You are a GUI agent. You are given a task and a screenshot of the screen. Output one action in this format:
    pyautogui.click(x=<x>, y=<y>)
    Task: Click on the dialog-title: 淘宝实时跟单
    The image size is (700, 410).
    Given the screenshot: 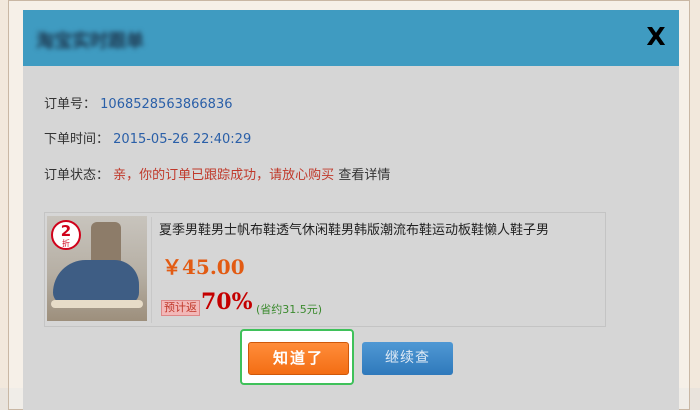 What is the action you would take?
    pyautogui.click(x=90, y=41)
    